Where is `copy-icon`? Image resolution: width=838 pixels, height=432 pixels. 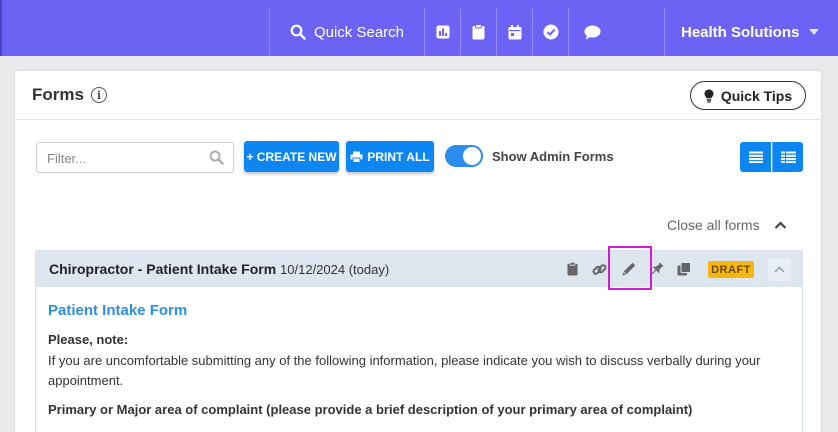
copy-icon is located at coordinates (684, 269).